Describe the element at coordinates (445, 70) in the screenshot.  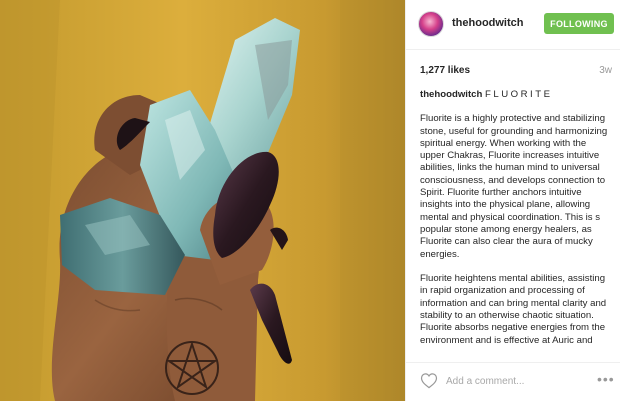
I see `likes-count: 1,277 likes` at that location.